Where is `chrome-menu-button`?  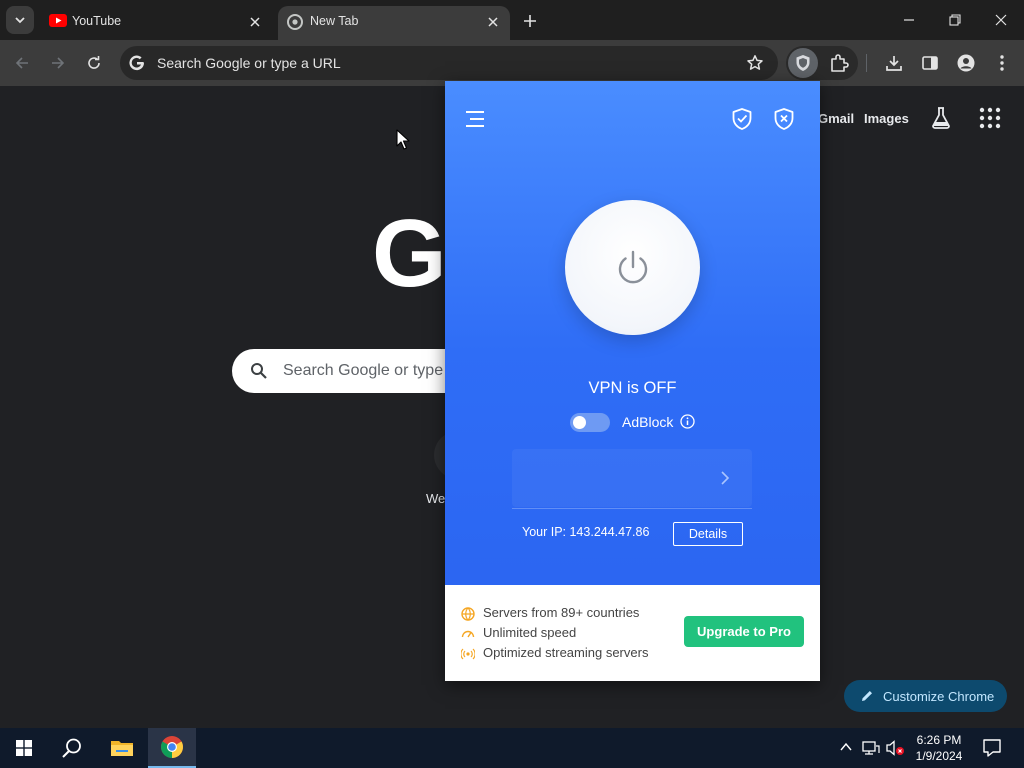
chrome-menu-button is located at coordinates (1002, 63).